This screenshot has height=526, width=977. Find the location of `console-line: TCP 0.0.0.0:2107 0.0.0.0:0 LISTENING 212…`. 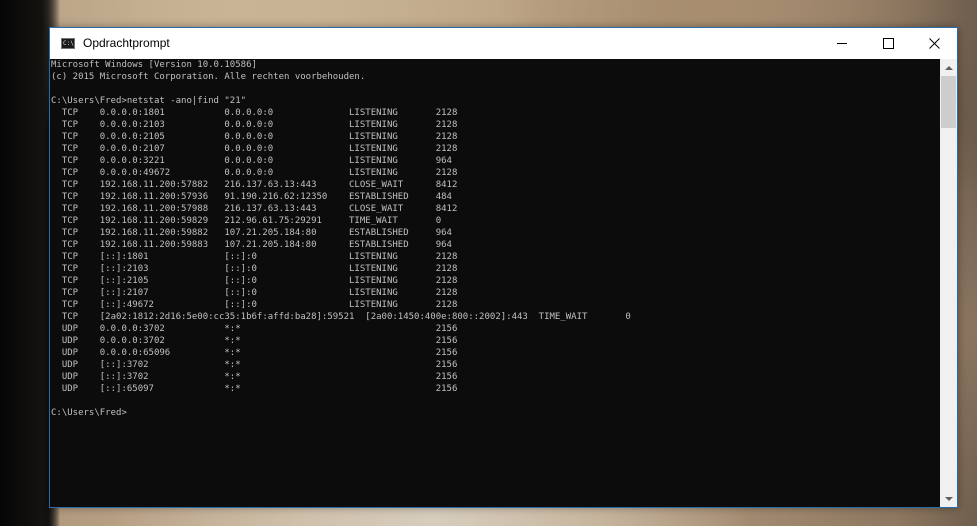

console-line: TCP 0.0.0.0:2107 0.0.0.0:0 LISTENING 212… is located at coordinates (254, 149).